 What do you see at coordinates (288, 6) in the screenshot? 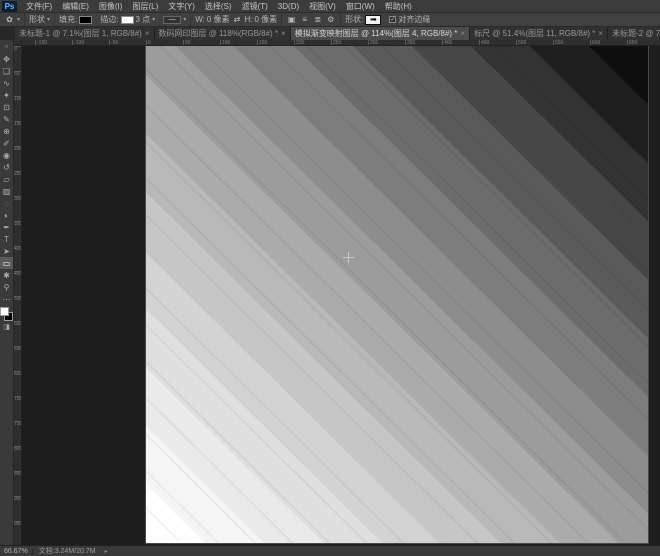
I see `menu-item: 3D(D)` at bounding box center [288, 6].